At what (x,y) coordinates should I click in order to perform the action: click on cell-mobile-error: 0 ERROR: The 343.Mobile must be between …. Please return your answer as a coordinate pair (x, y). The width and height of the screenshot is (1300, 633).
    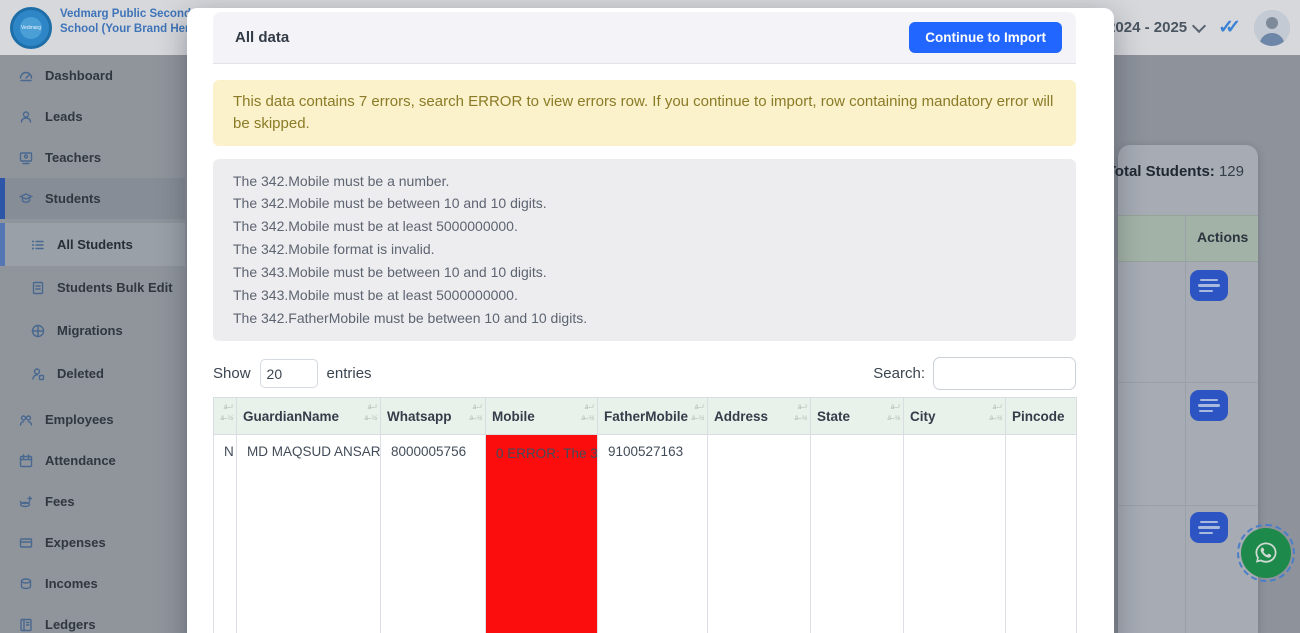
    Looking at the image, I should click on (541, 533).